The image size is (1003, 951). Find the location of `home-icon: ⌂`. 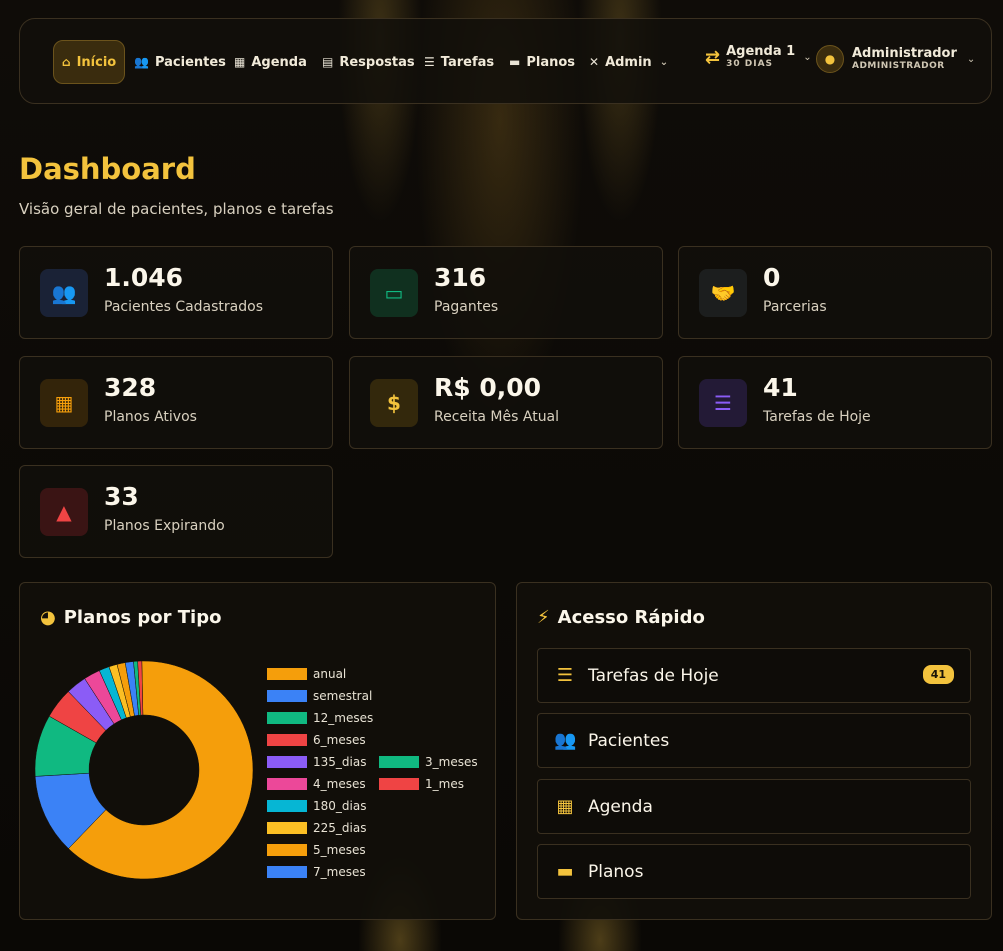

home-icon: ⌂ is located at coordinates (66, 62).